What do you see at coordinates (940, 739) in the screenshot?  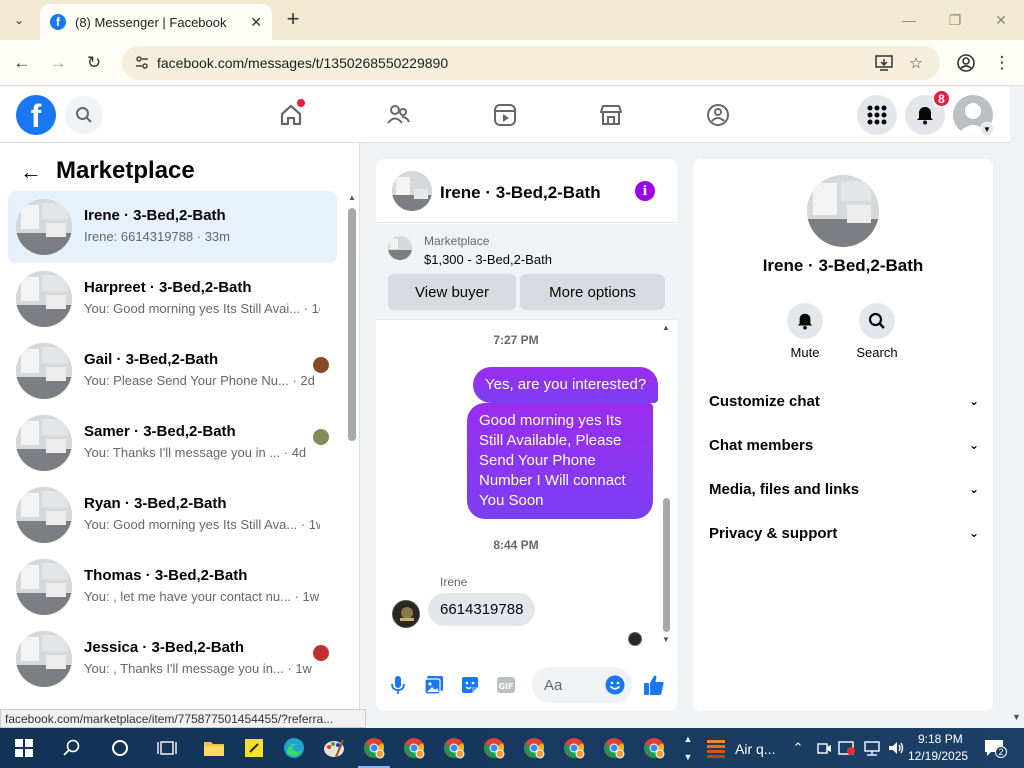 I see `clock-time: 9:18 PM` at bounding box center [940, 739].